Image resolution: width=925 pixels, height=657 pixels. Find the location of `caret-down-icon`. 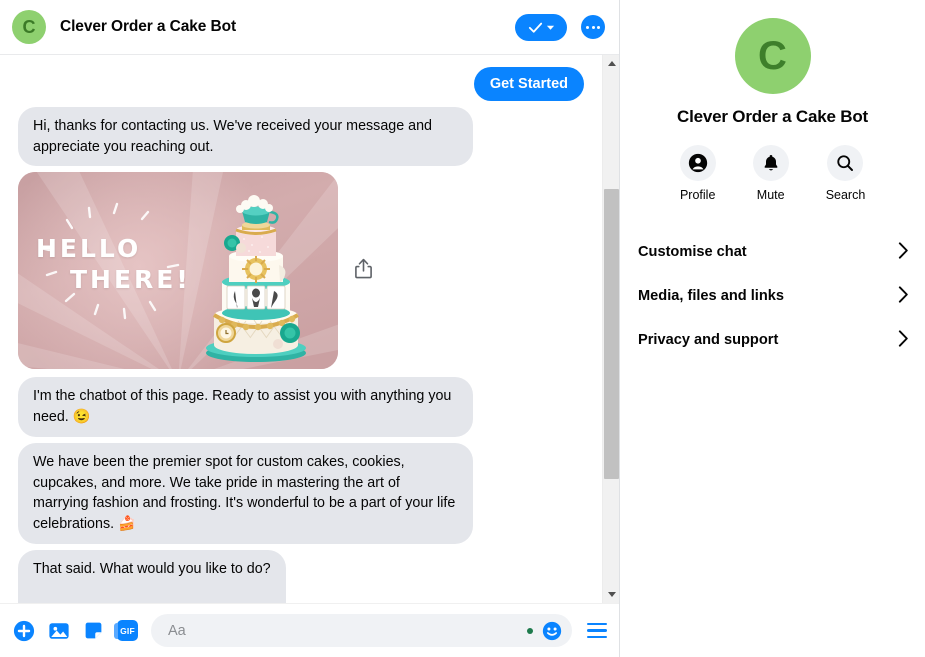

caret-down-icon is located at coordinates (611, 594).